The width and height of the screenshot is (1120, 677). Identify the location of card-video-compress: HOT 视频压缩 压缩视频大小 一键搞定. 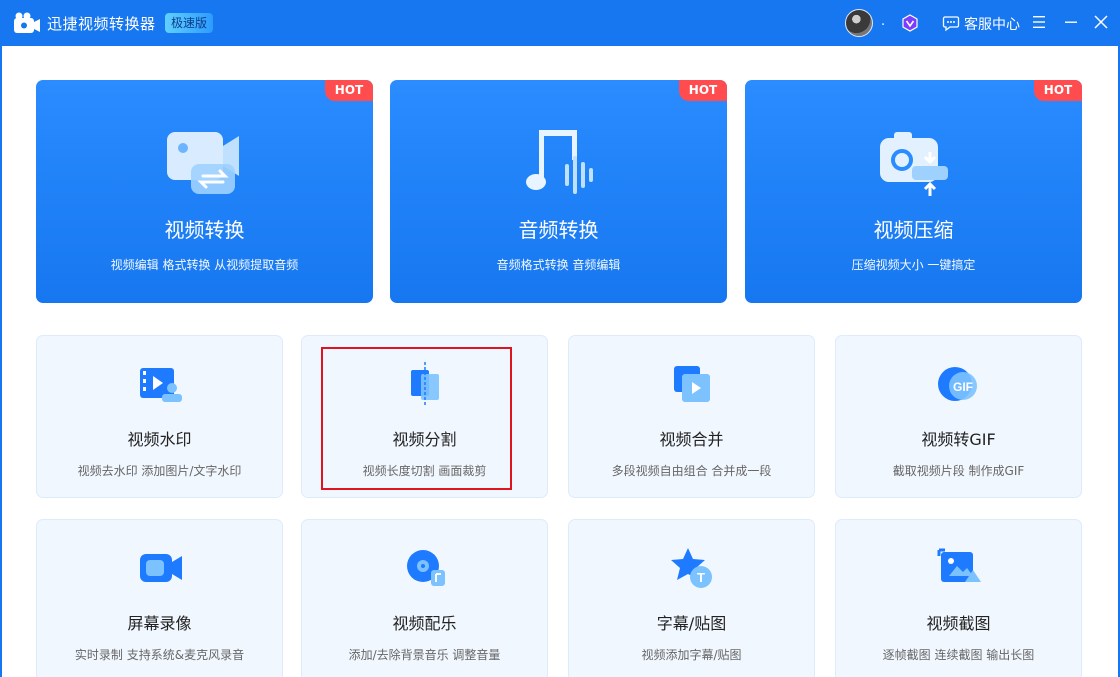
(913, 191).